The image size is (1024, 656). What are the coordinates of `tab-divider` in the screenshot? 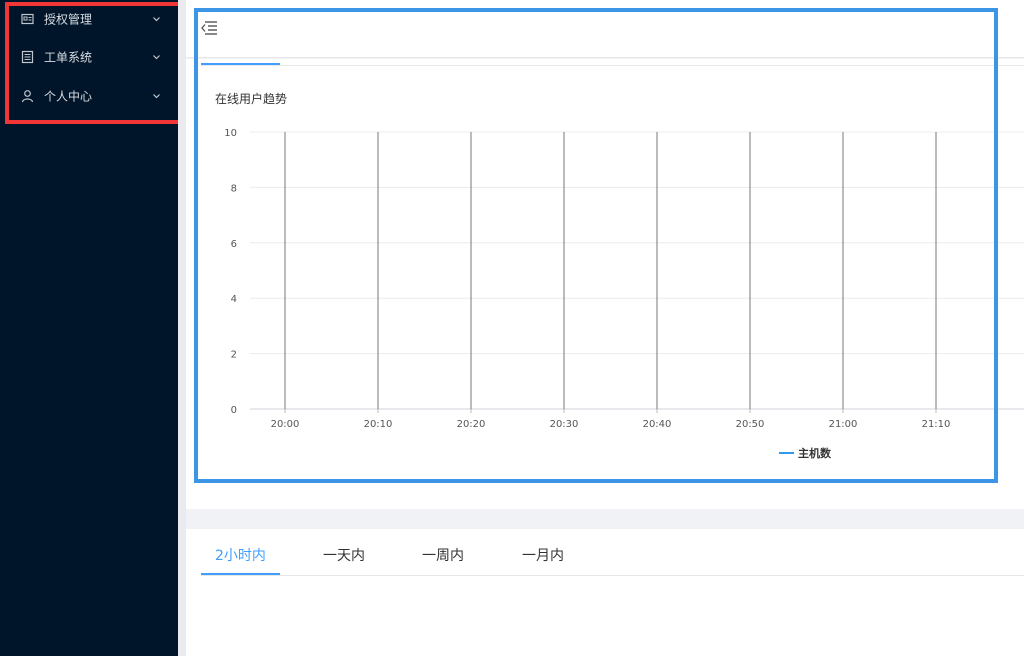 It's located at (612, 575).